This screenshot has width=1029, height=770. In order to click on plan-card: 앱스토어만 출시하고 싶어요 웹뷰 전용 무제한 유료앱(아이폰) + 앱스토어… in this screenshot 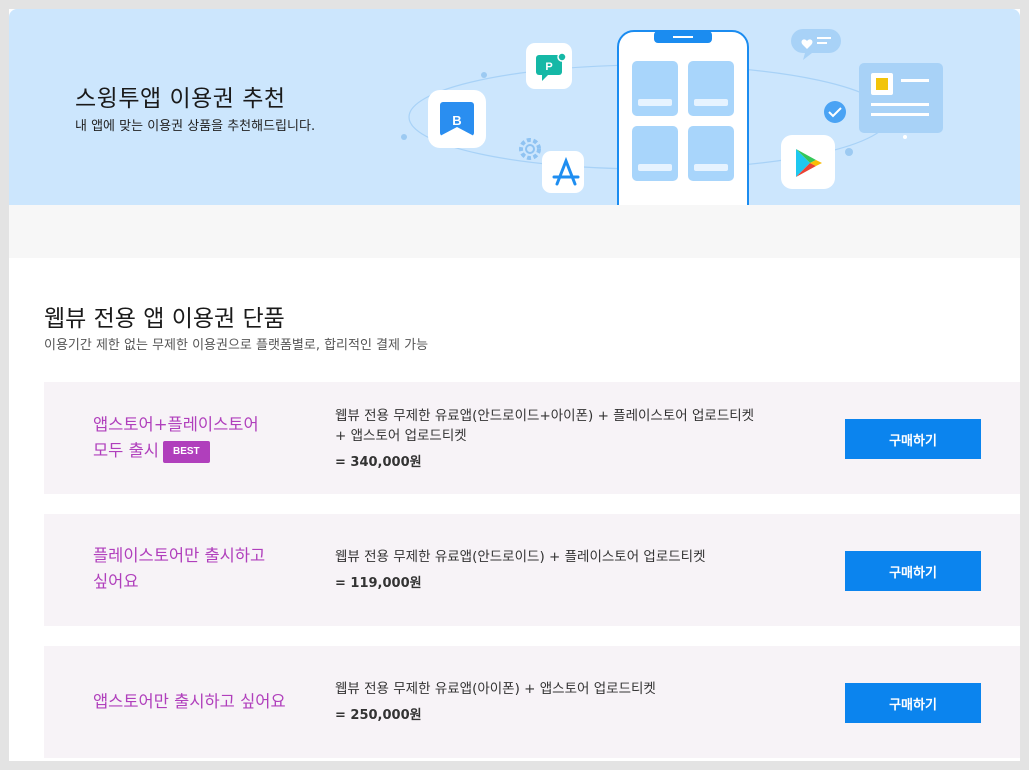, I will do `click(532, 702)`.